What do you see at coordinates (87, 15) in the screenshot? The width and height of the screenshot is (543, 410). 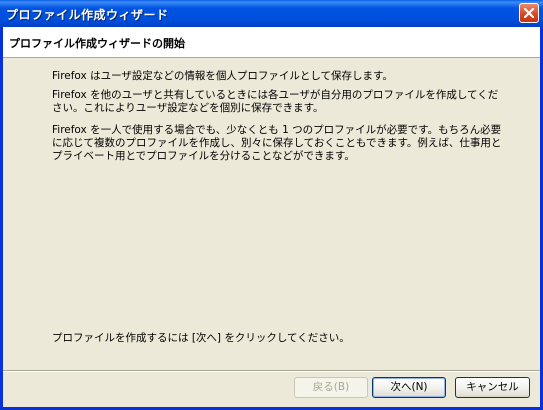 I see `window-title: プロファイル作成ウィザード` at bounding box center [87, 15].